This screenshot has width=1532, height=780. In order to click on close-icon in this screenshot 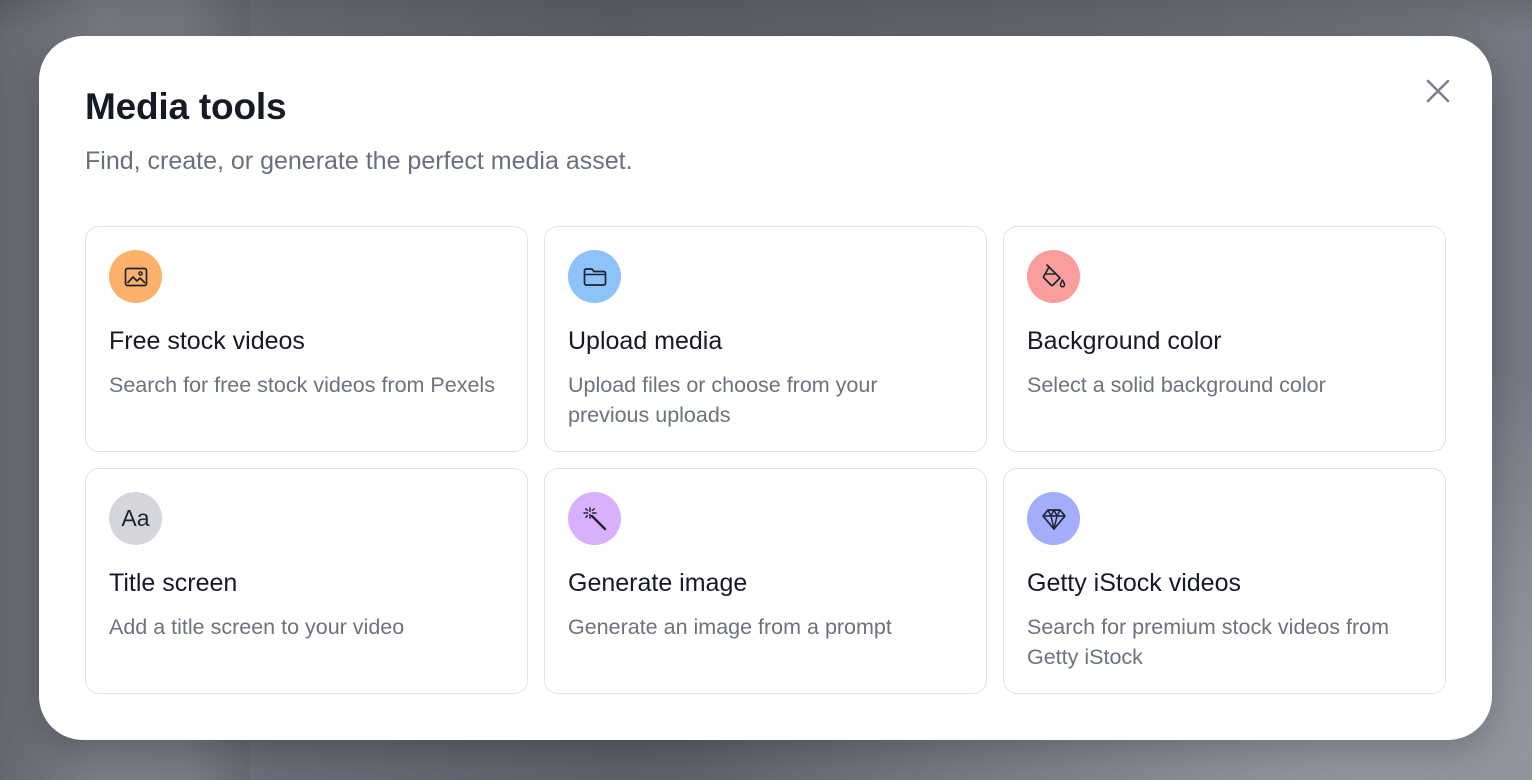, I will do `click(1438, 91)`.